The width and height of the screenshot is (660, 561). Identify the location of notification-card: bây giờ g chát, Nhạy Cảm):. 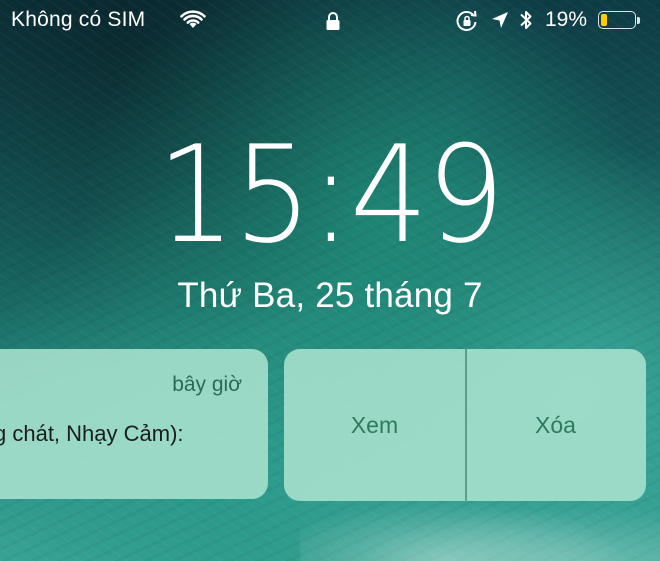
(134, 424).